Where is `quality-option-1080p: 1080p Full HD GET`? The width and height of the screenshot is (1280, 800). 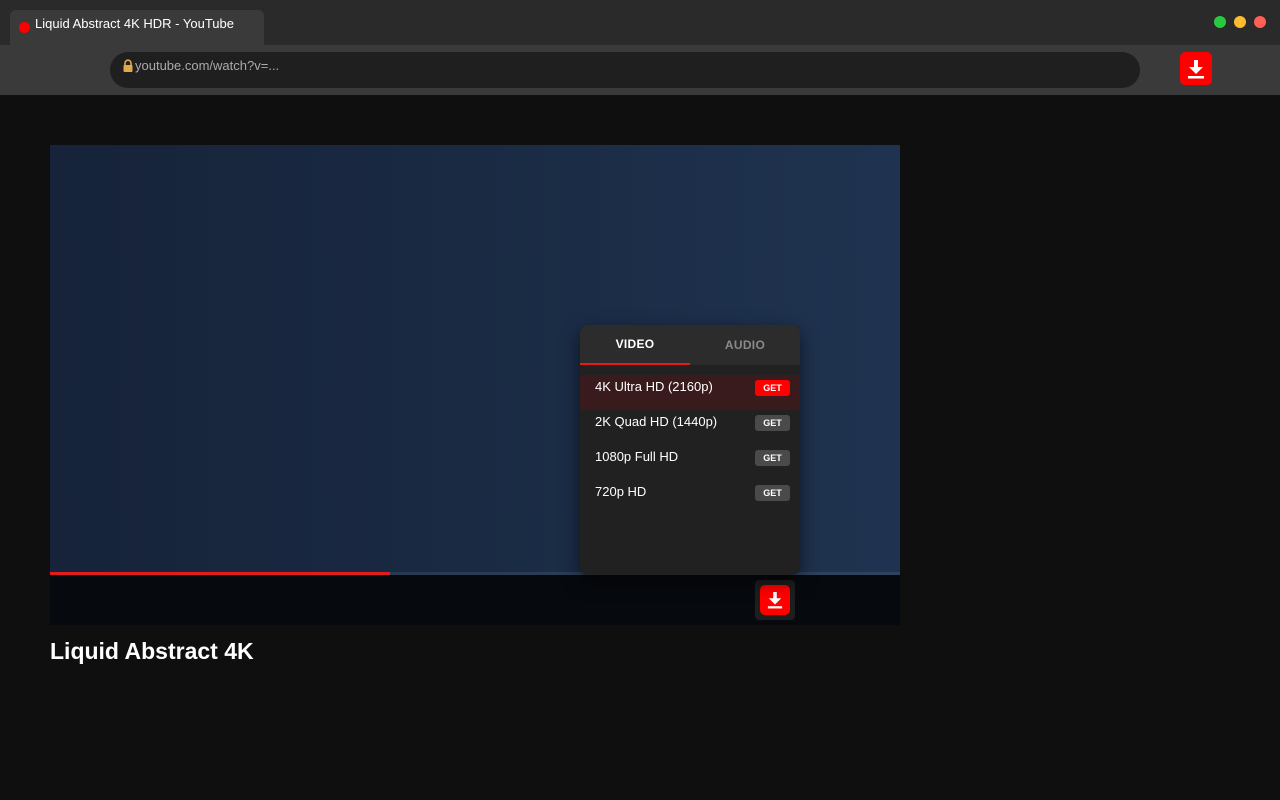 quality-option-1080p: 1080p Full HD GET is located at coordinates (690, 462).